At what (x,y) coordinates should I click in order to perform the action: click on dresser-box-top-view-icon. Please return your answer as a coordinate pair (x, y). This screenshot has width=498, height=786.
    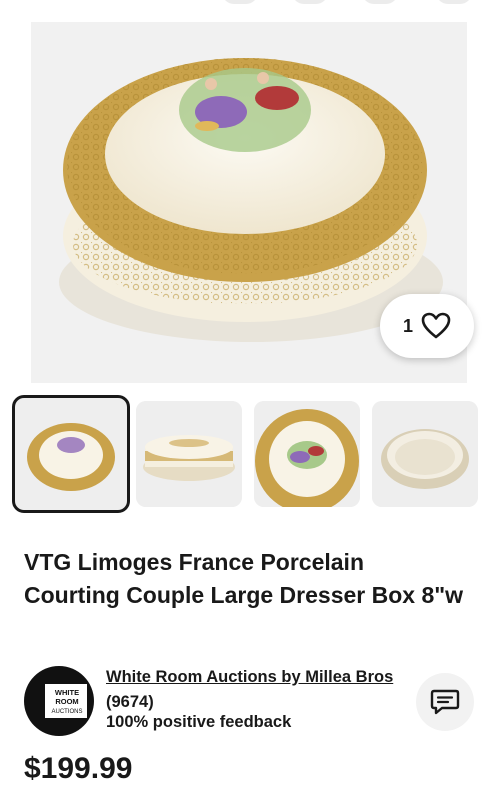
    Looking at the image, I should click on (71, 454).